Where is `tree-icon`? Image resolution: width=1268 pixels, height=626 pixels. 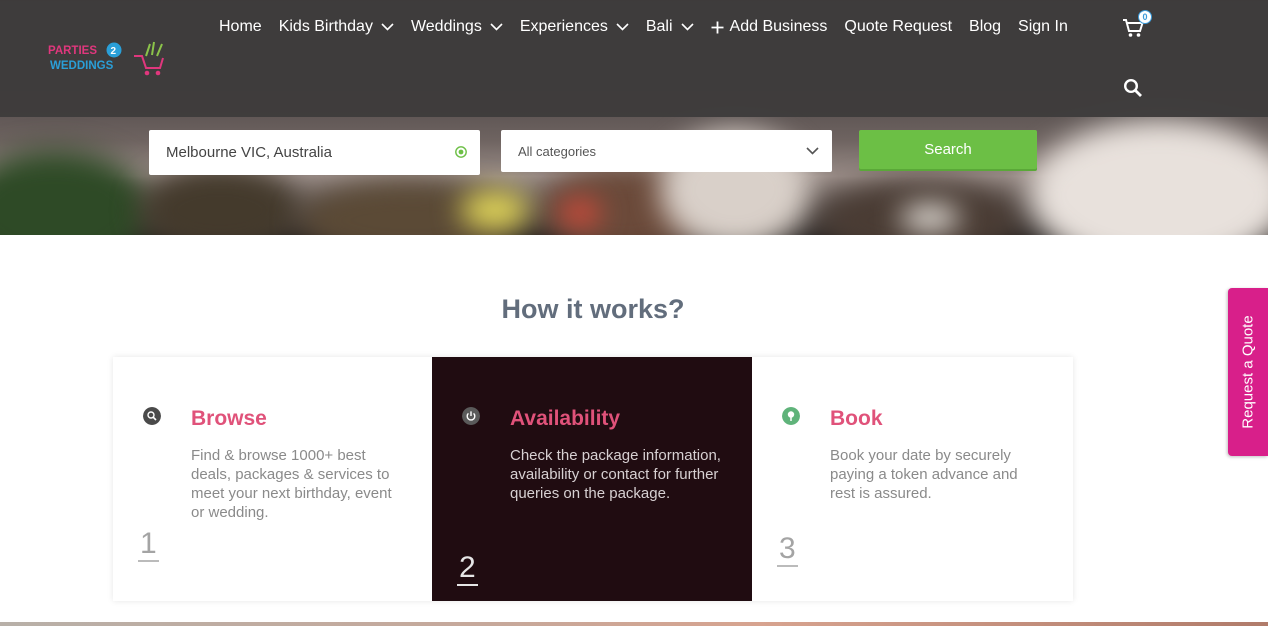 tree-icon is located at coordinates (791, 416).